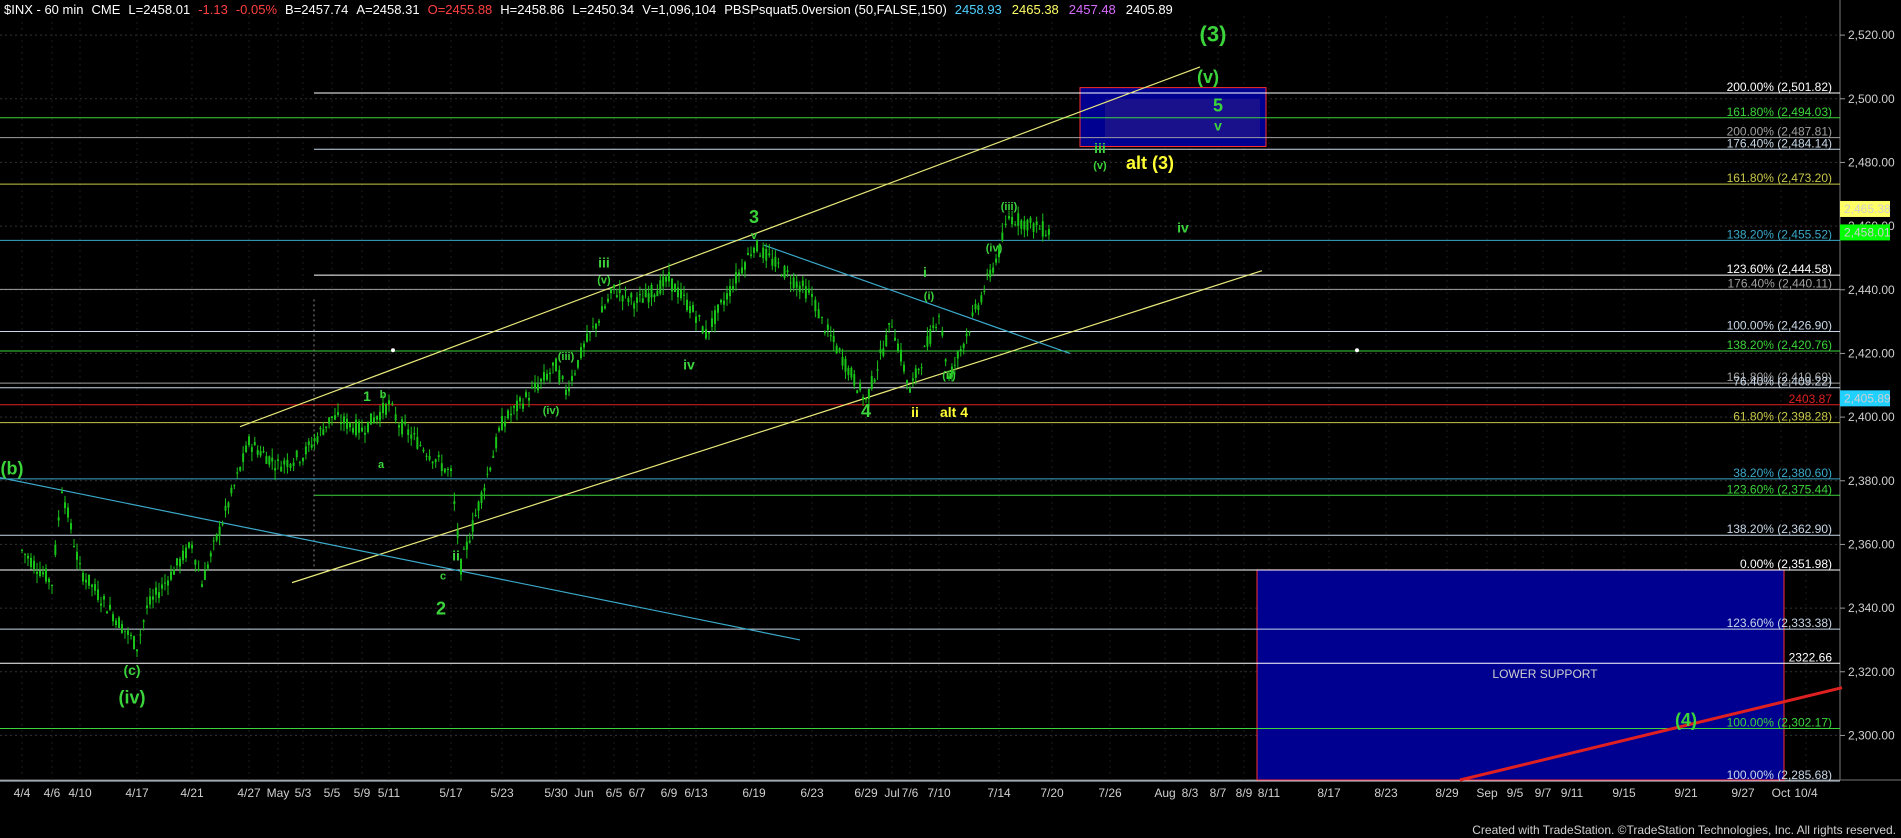  Describe the element at coordinates (604, 262) in the screenshot. I see `wave-label: iii` at that location.